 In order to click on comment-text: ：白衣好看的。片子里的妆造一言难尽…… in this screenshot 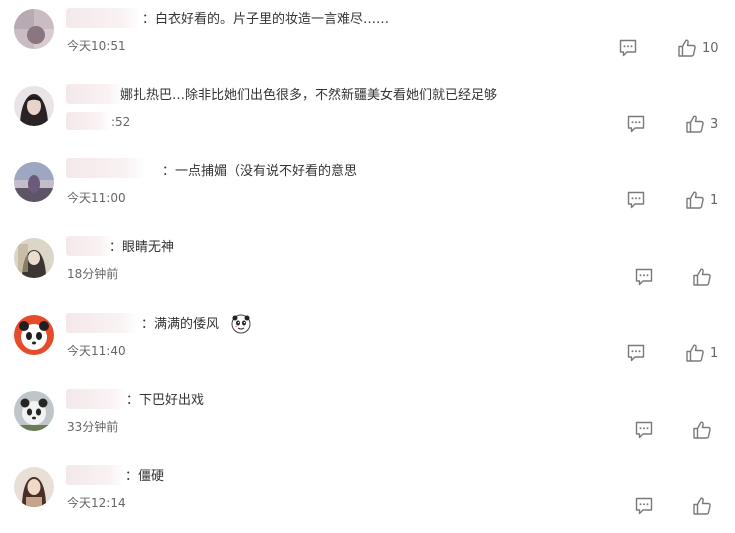, I will do `click(266, 19)`.